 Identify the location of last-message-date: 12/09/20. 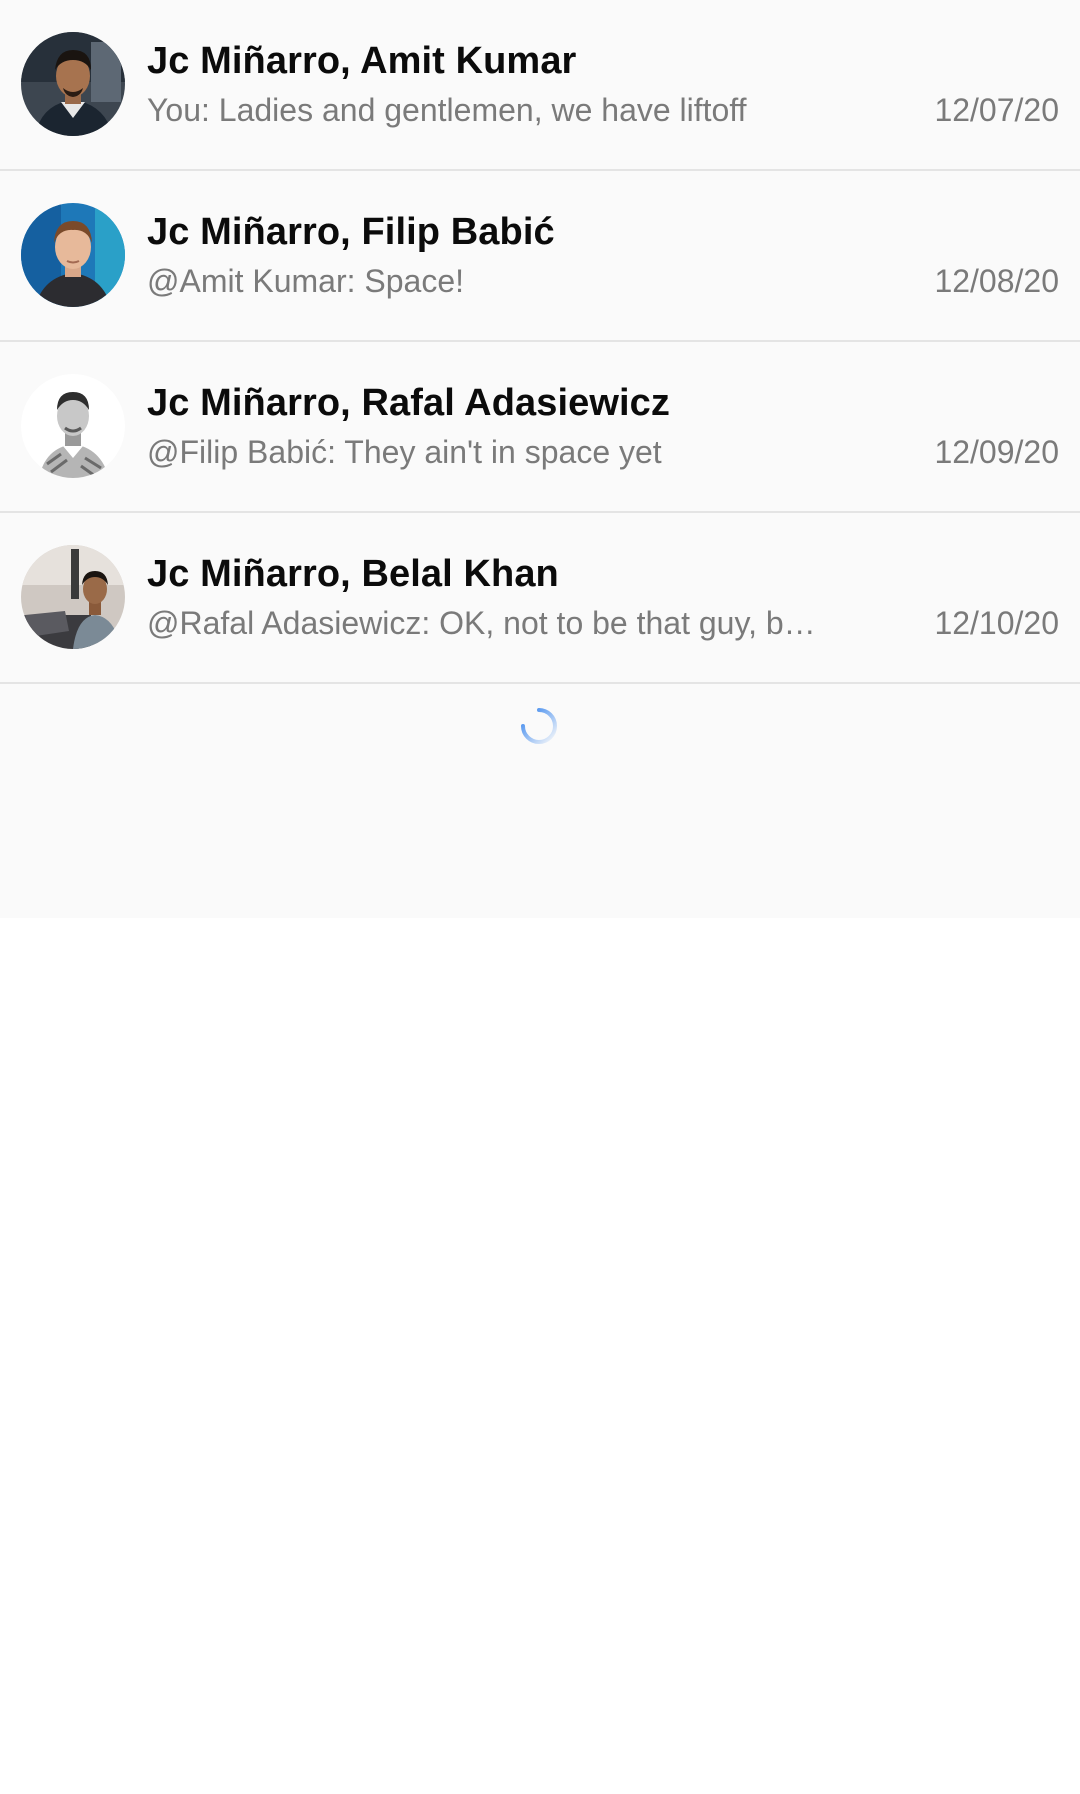
(996, 452).